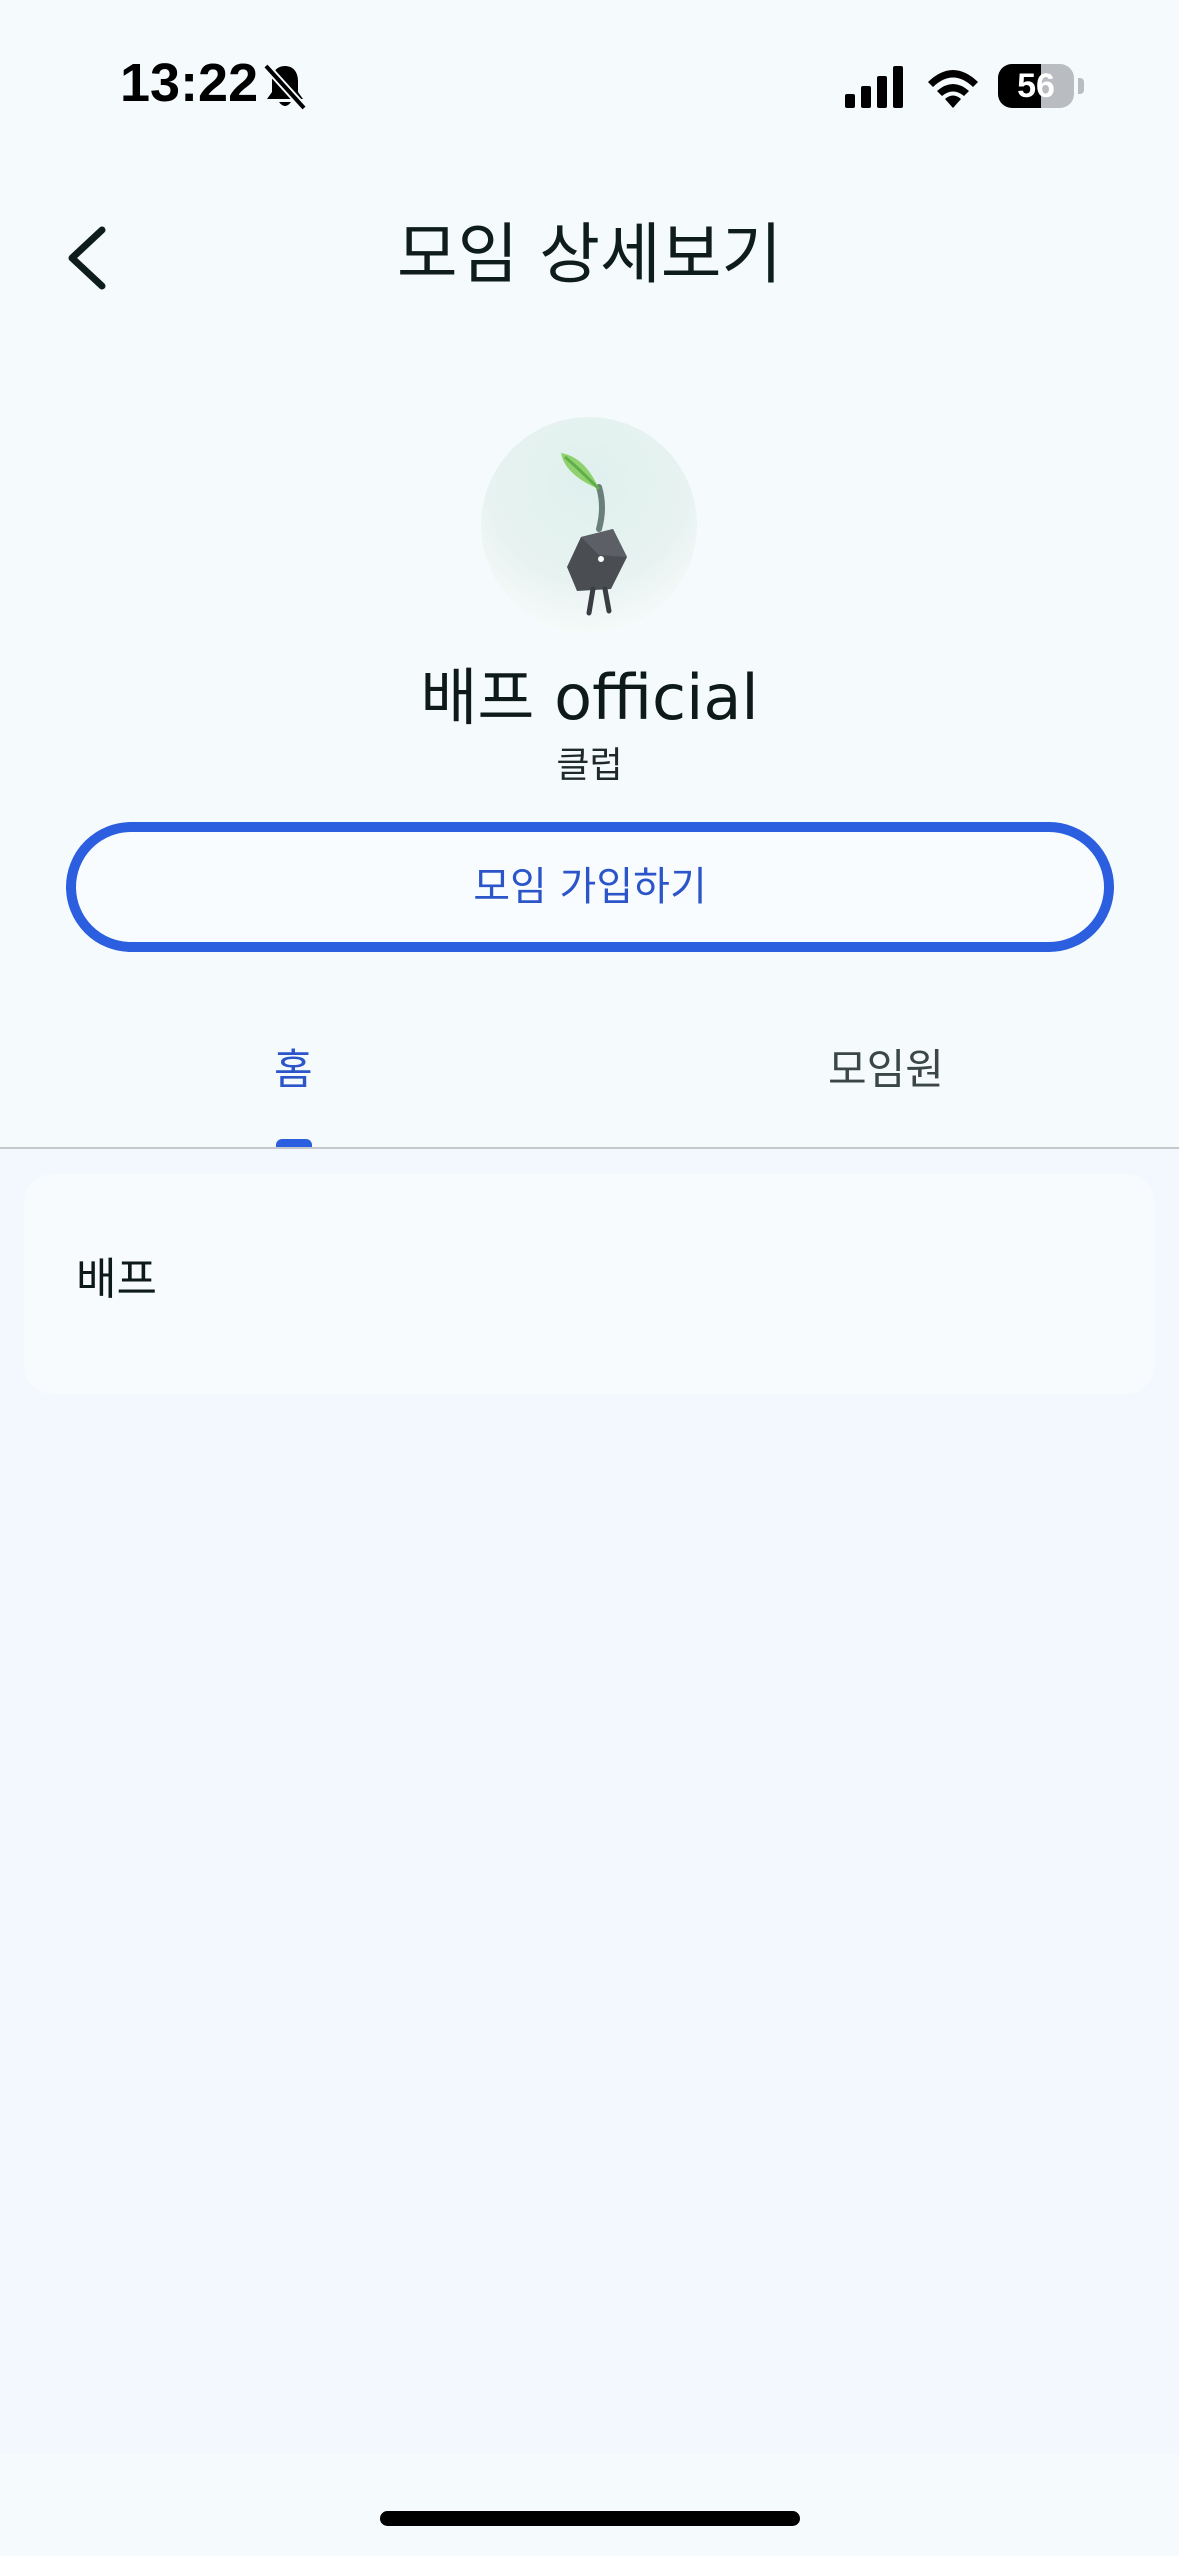 This screenshot has width=1179, height=2556. I want to click on tab-home: 홈, so click(293, 1070).